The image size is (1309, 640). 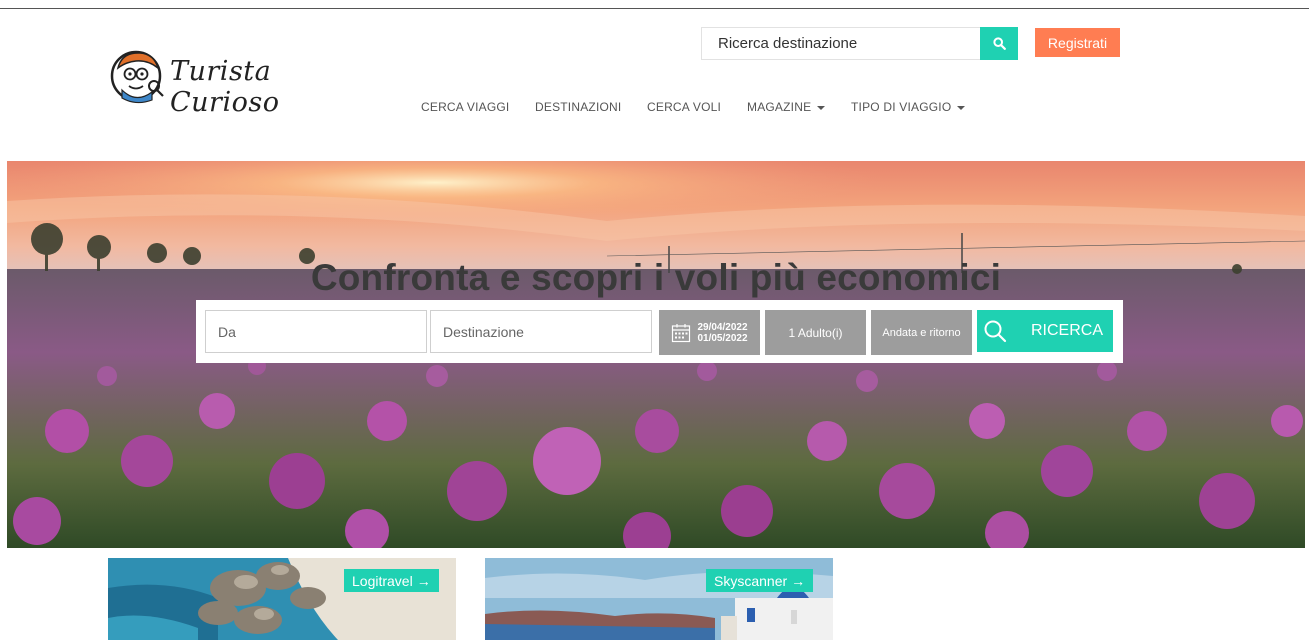 I want to click on tourist-face-icon, so click(x=137, y=77).